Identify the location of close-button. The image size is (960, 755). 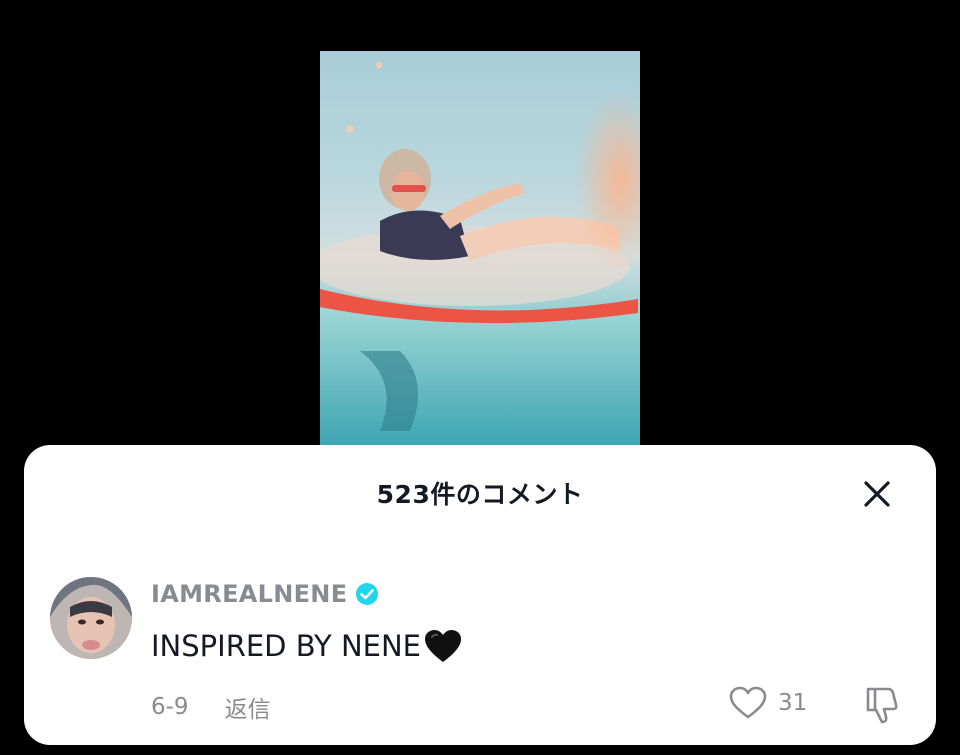
(877, 494).